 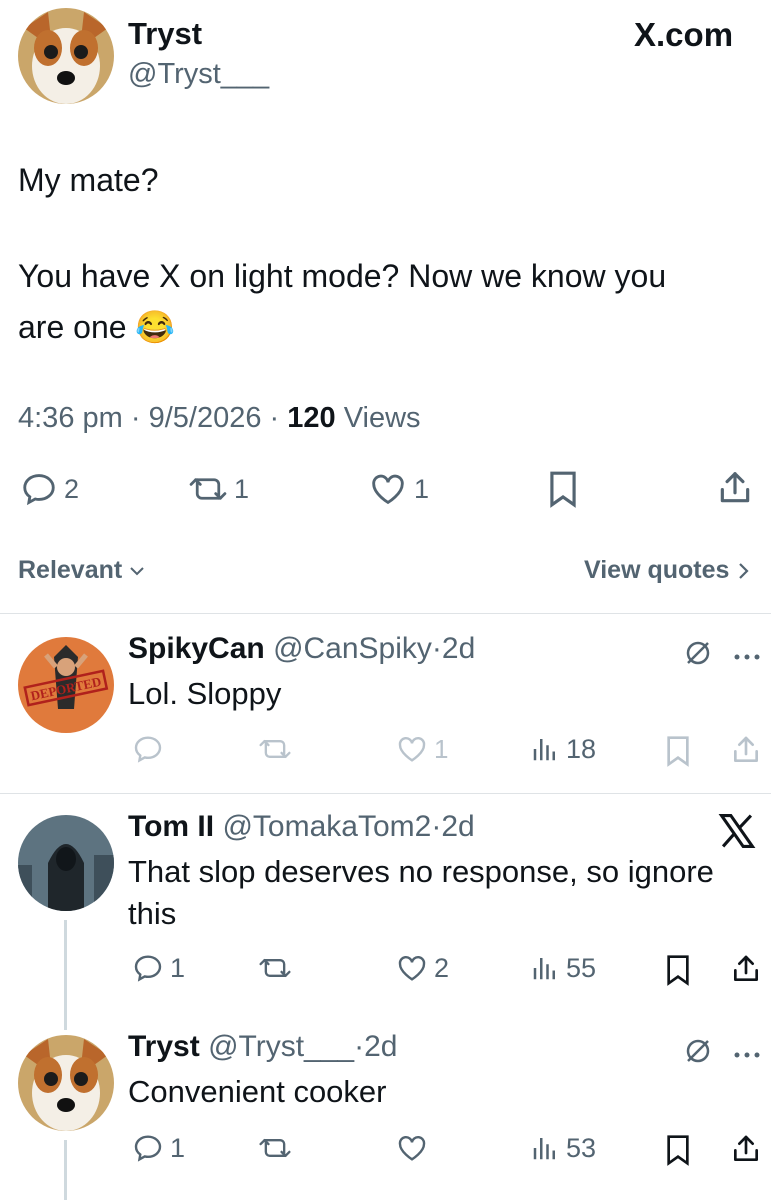 What do you see at coordinates (281, 1046) in the screenshot?
I see `reply-3-handle: @Tryst___` at bounding box center [281, 1046].